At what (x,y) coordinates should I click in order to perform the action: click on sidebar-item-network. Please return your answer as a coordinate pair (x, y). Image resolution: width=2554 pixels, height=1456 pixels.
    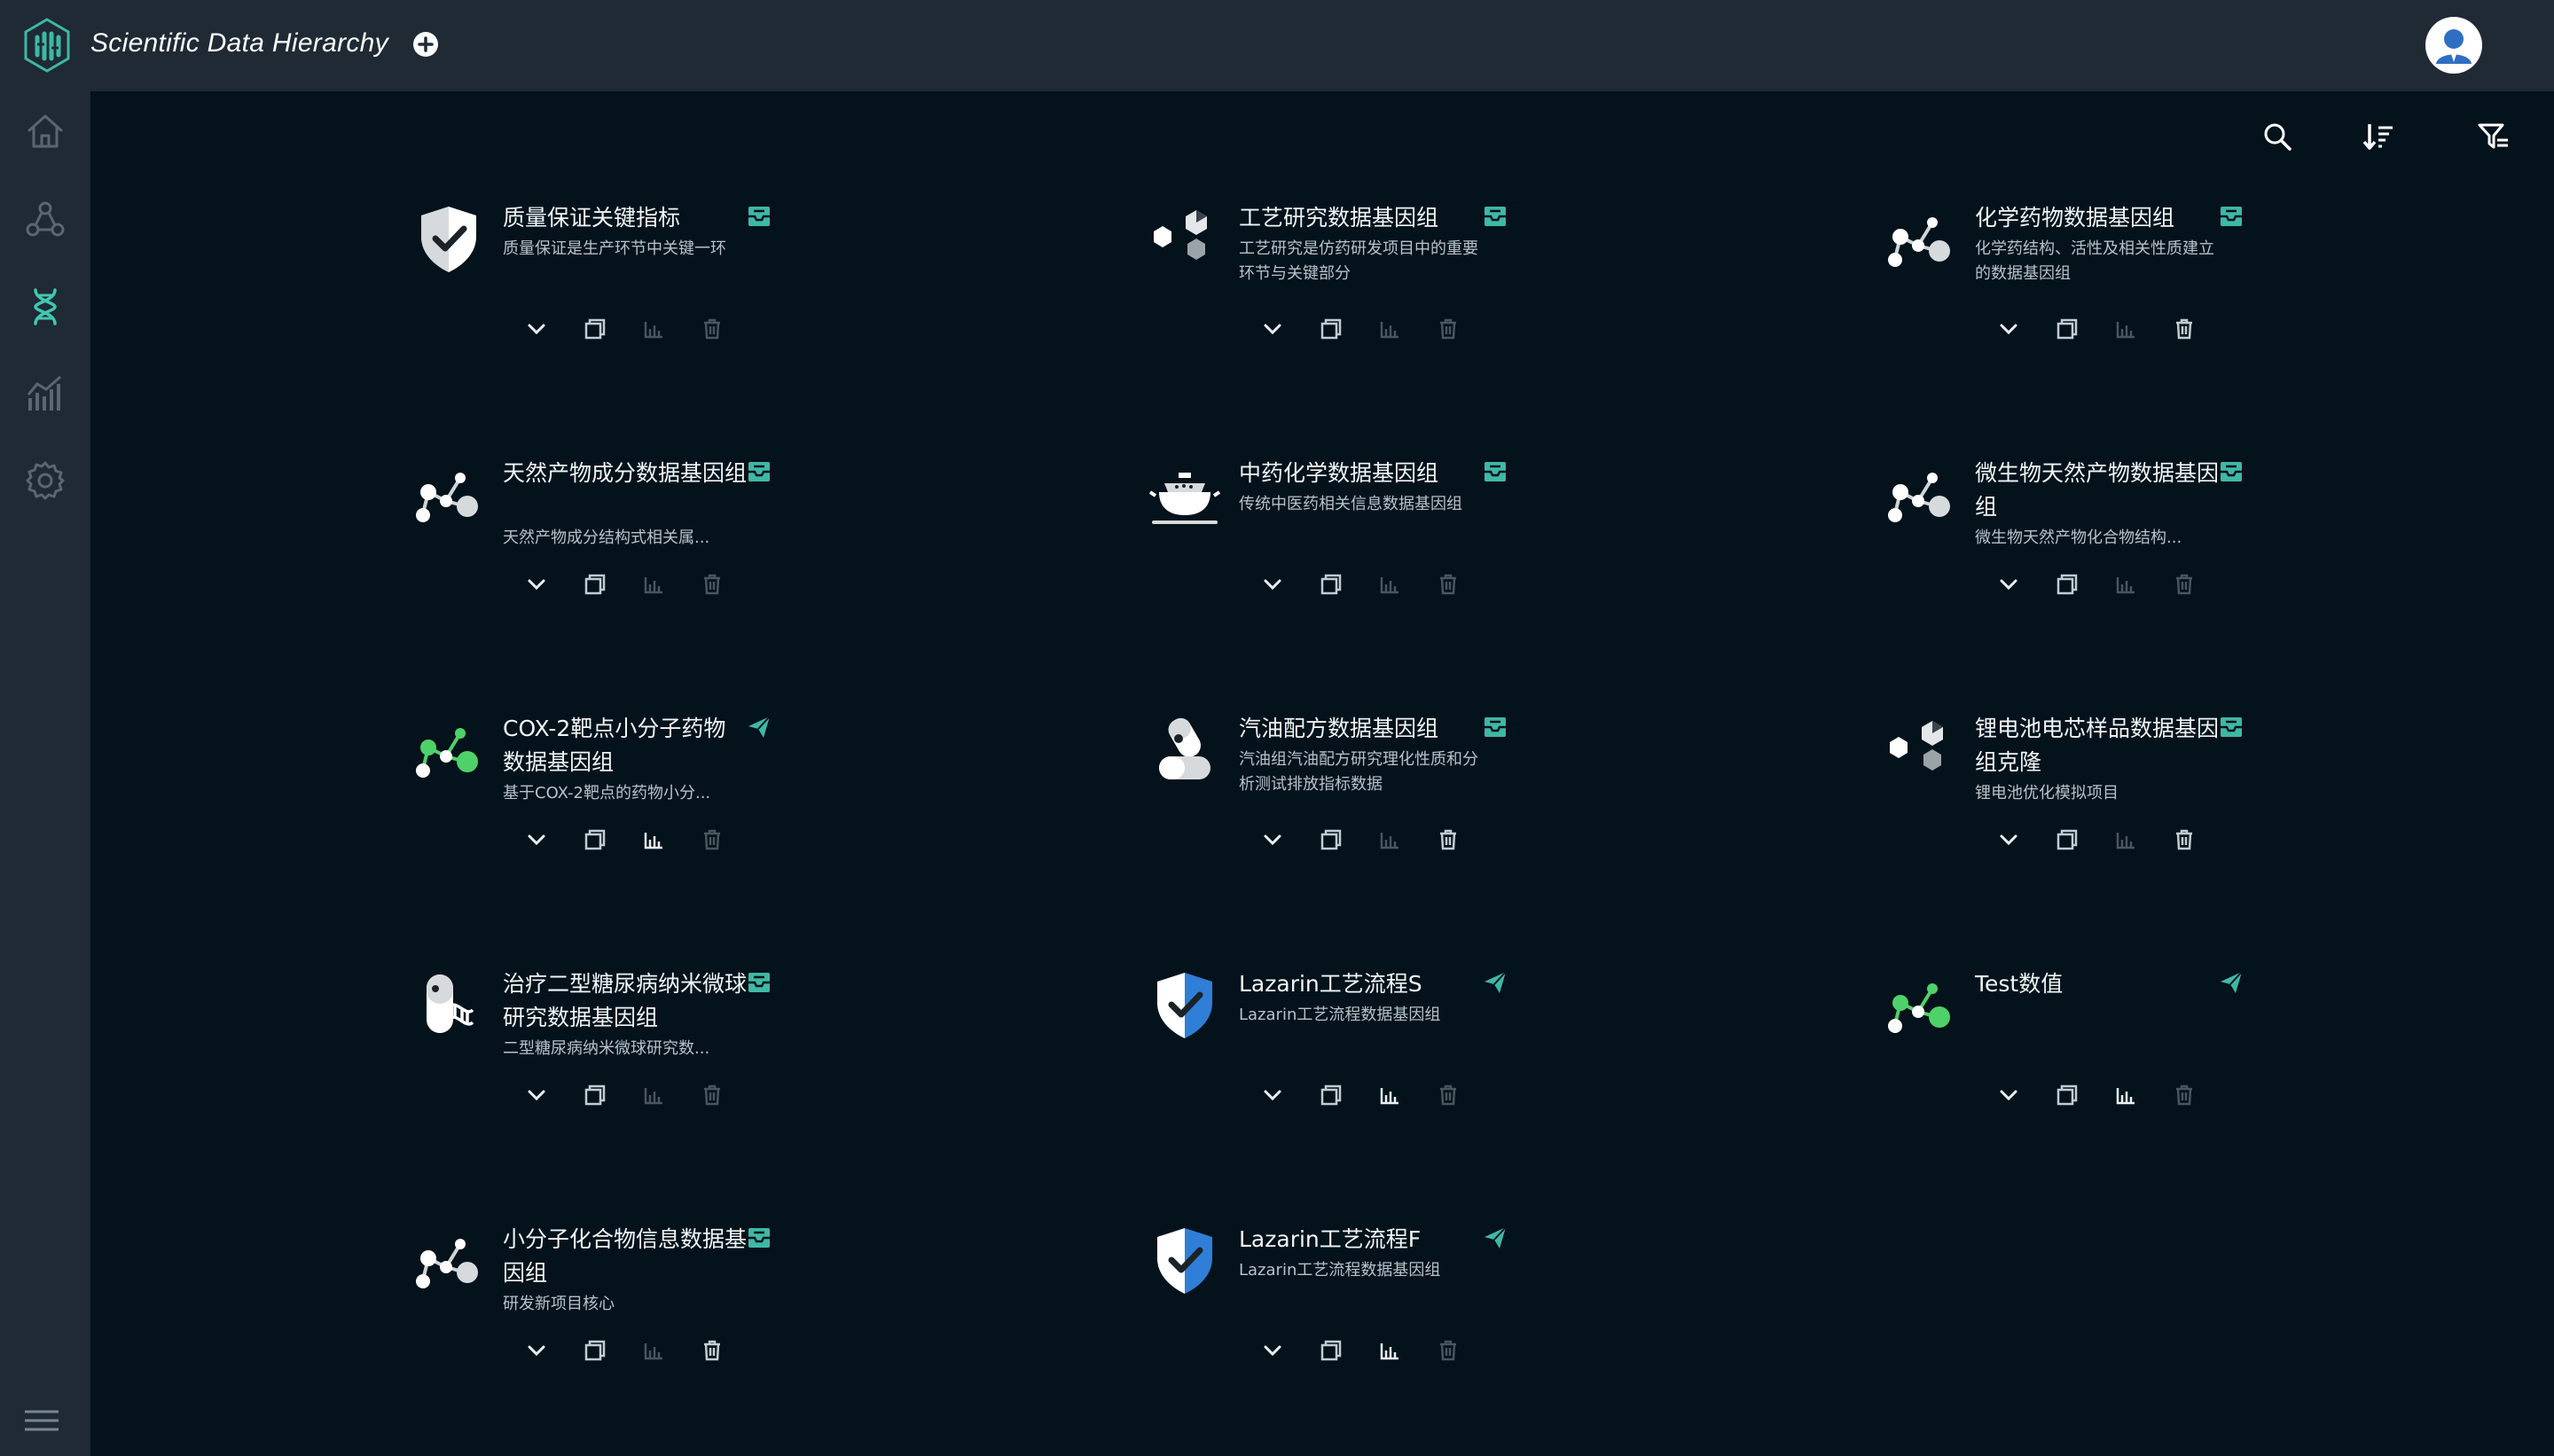
    Looking at the image, I should click on (45, 220).